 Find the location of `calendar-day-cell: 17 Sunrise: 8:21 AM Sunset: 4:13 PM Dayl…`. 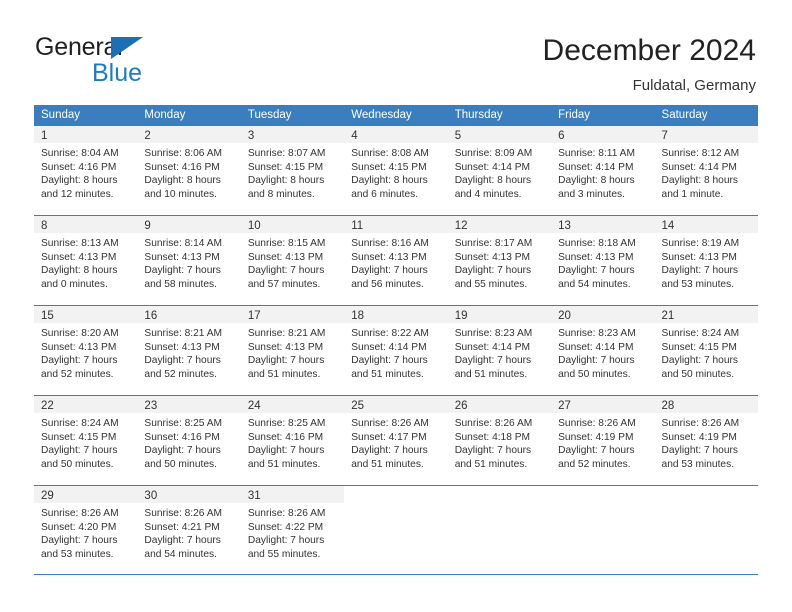

calendar-day-cell: 17 Sunrise: 8:21 AM Sunset: 4:13 PM Dayl… is located at coordinates (292, 350).